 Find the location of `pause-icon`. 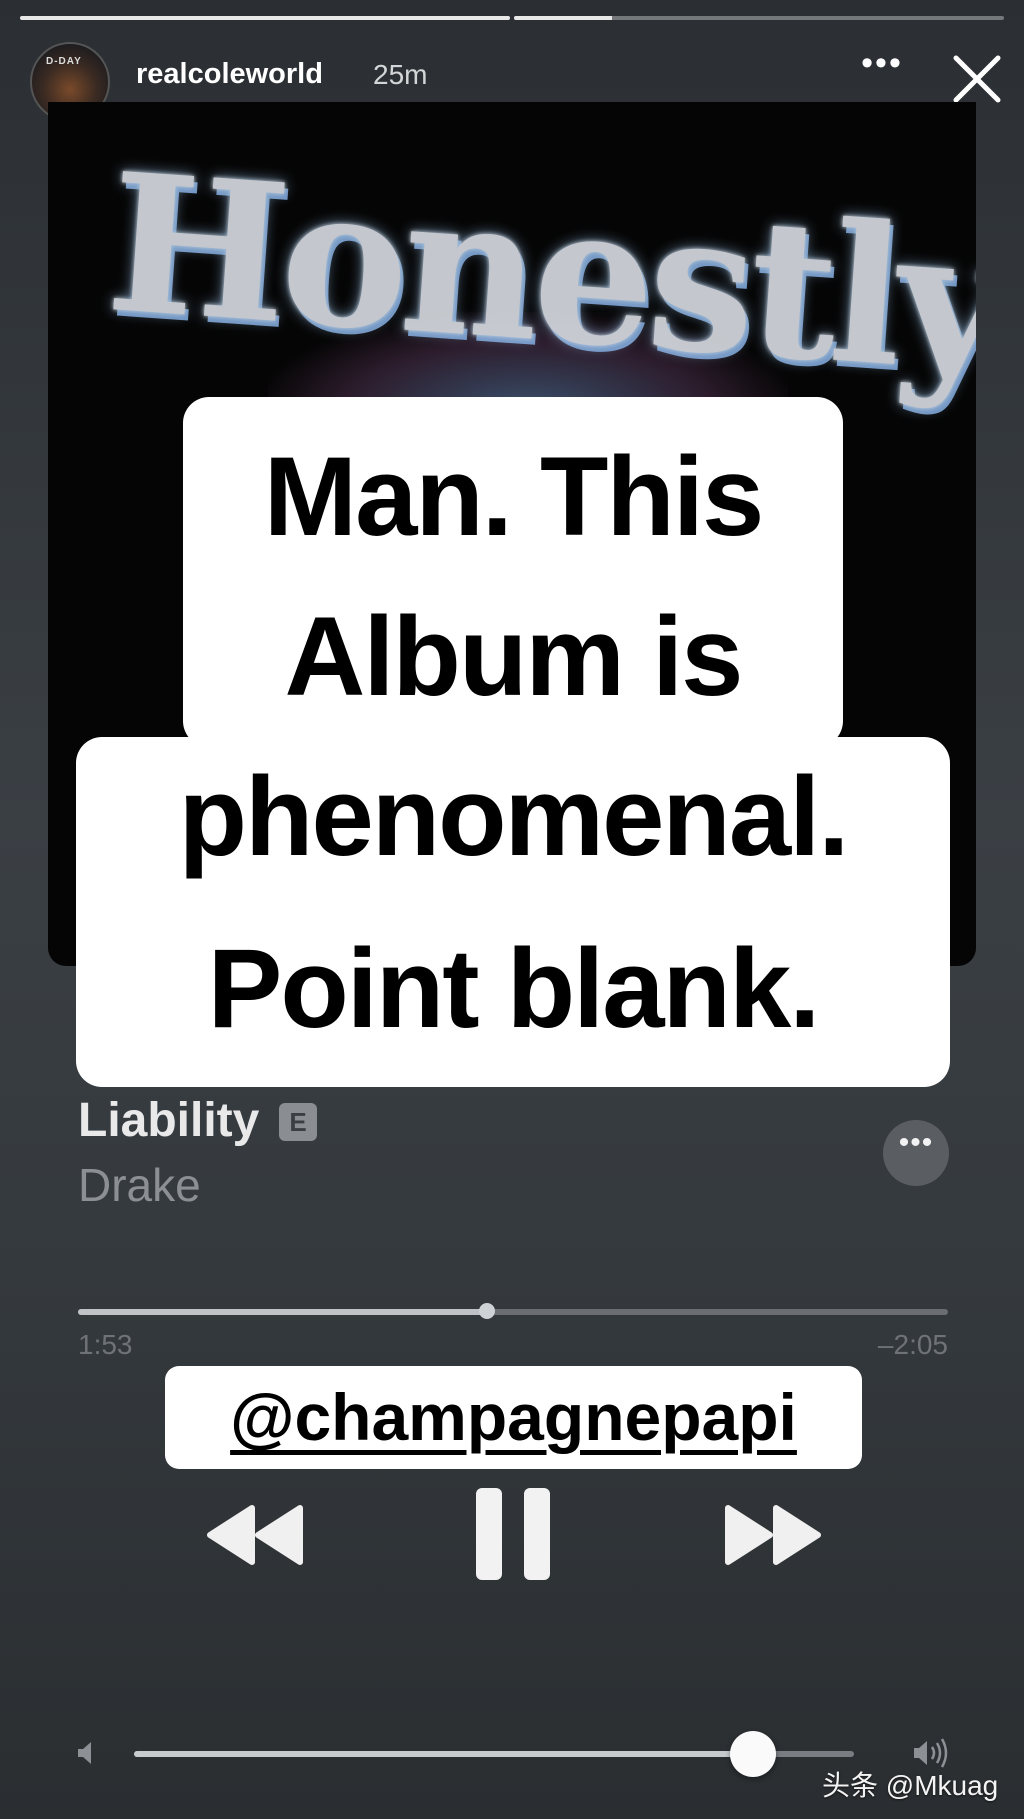

pause-icon is located at coordinates (513, 1534).